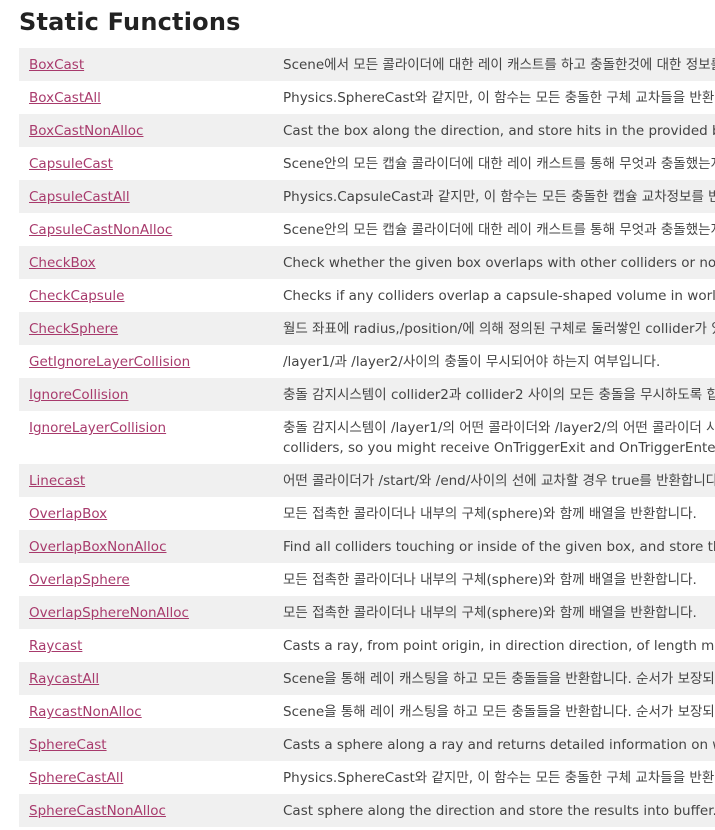  Describe the element at coordinates (79, 197) in the screenshot. I see `function-link: CapsuleCastAll` at that location.